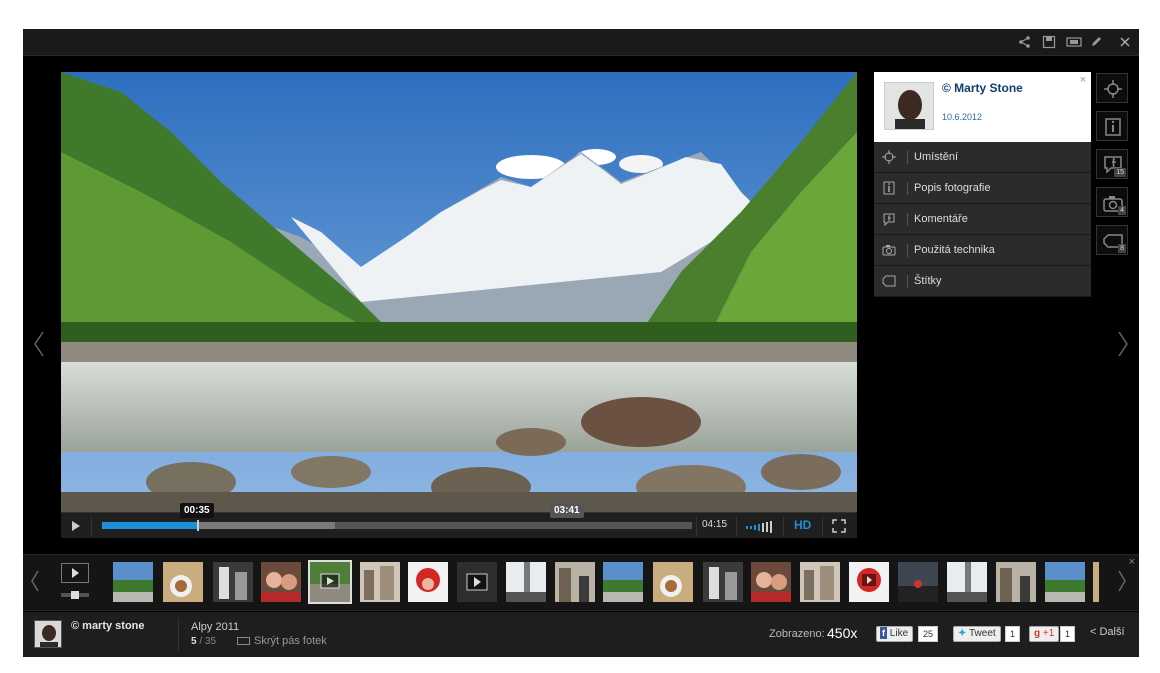  Describe the element at coordinates (1037, 633) in the screenshot. I see `google-plus-icon: g` at that location.